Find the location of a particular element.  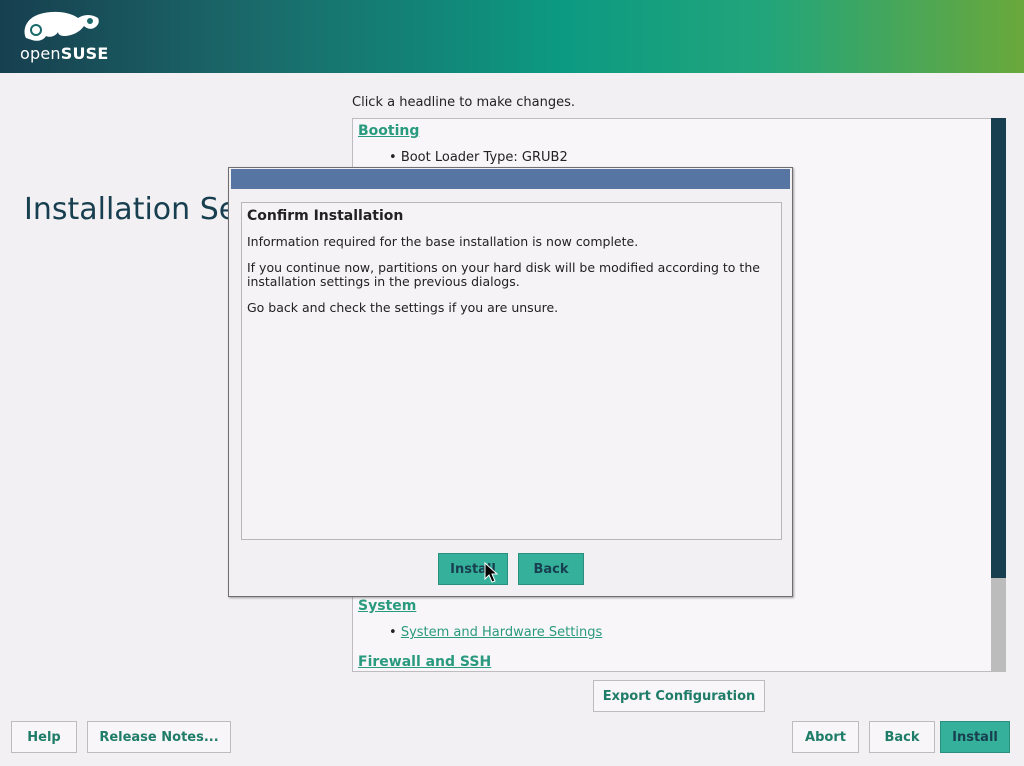

list-item: • Boot Loader Type: GRUB2 is located at coordinates (478, 157).